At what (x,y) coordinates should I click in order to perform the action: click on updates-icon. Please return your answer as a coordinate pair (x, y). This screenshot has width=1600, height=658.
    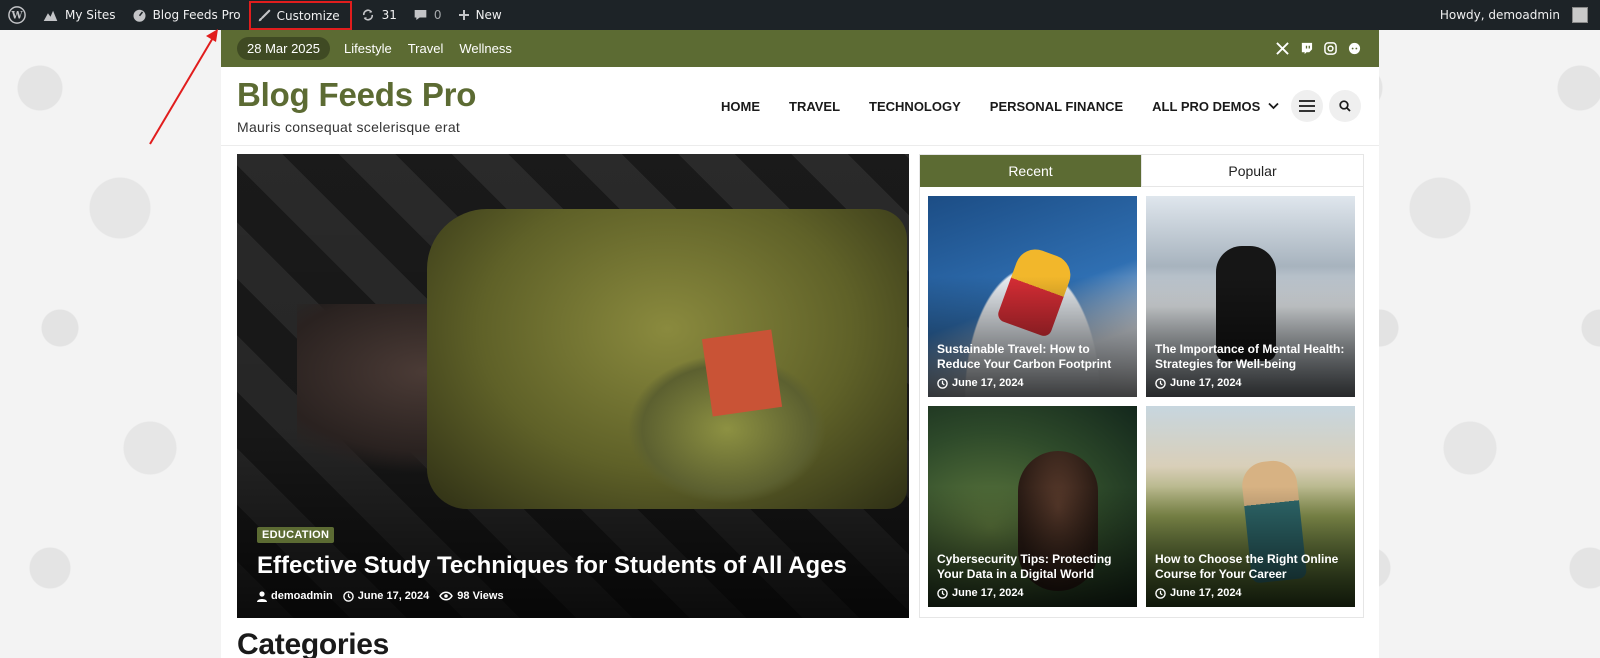
    Looking at the image, I should click on (367, 15).